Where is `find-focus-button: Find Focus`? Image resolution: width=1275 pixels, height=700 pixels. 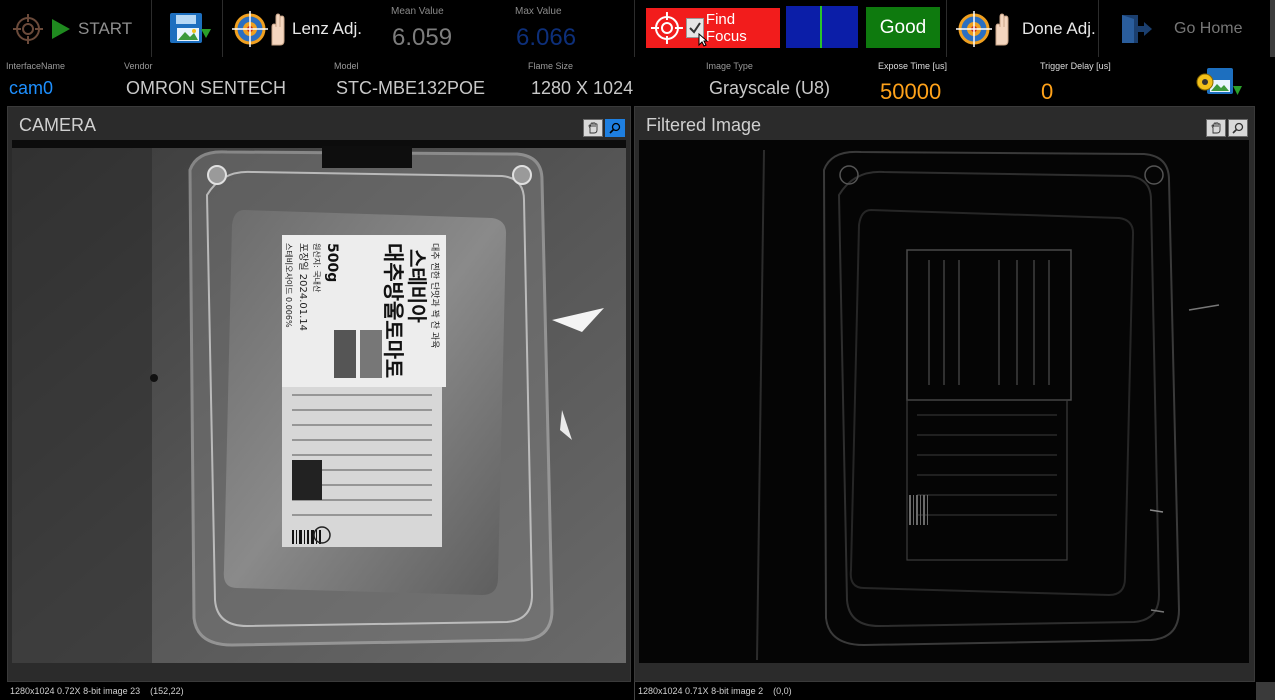
find-focus-button: Find Focus is located at coordinates (713, 28).